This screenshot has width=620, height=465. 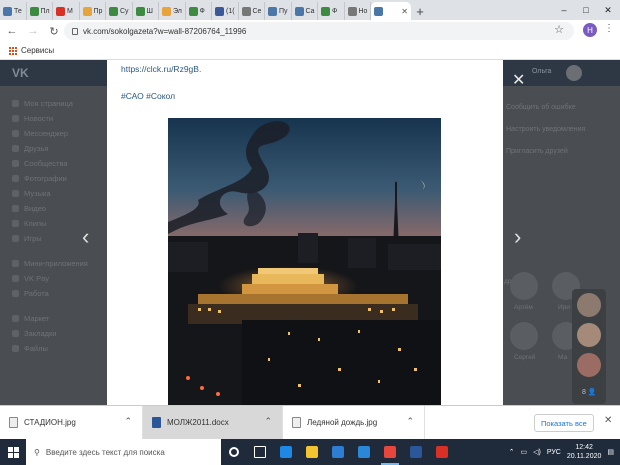 What do you see at coordinates (390, 452) in the screenshot?
I see `taskbar-chrome` at bounding box center [390, 452].